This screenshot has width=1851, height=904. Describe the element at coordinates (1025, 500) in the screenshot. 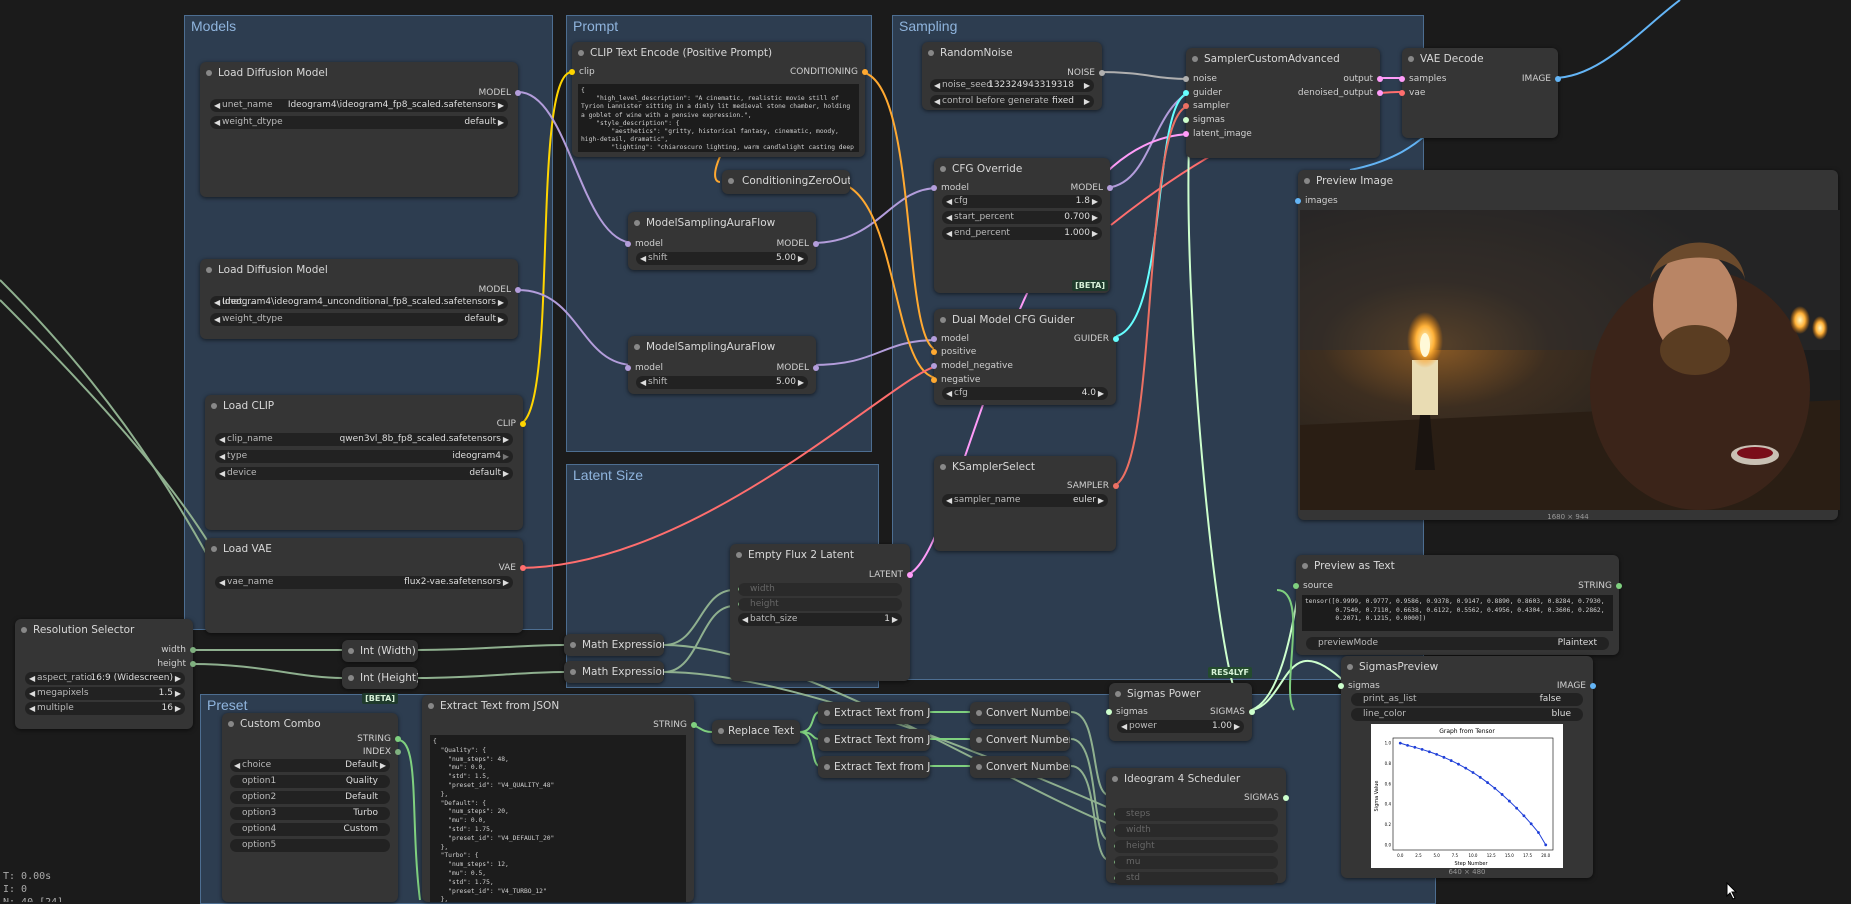

I see `sampler-name-widget: ◀ sampler_name euler ▶` at that location.